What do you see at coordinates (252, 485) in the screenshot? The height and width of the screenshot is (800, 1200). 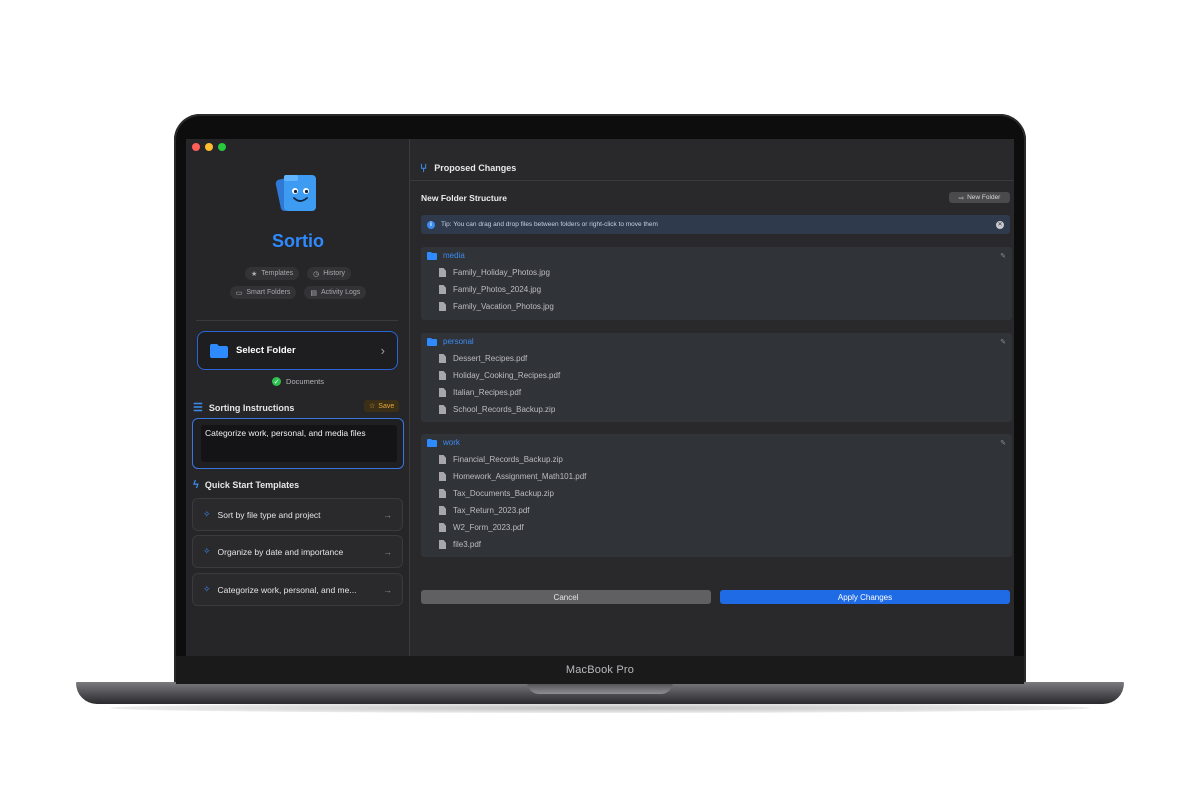 I see `quick-start-title: Quick Start Templates` at bounding box center [252, 485].